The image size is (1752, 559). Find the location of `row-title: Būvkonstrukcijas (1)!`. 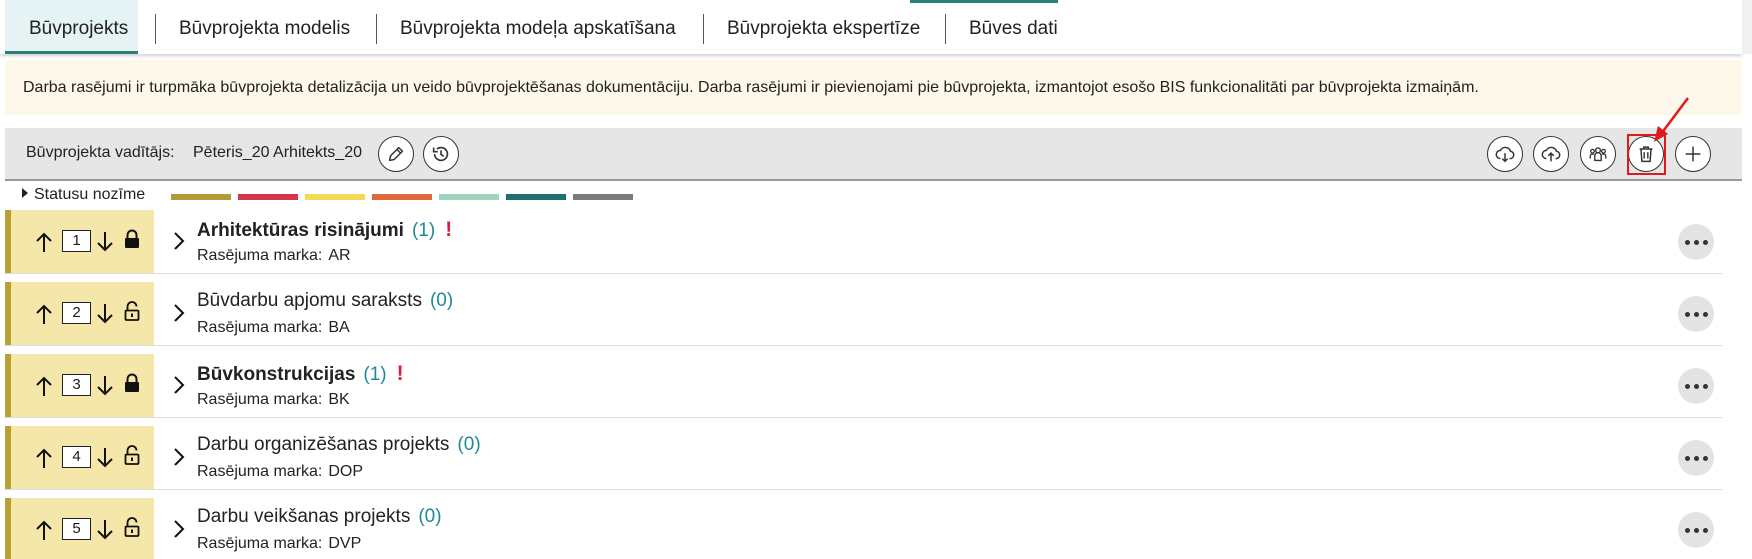

row-title: Būvkonstrukcijas (1)! is located at coordinates (300, 374).